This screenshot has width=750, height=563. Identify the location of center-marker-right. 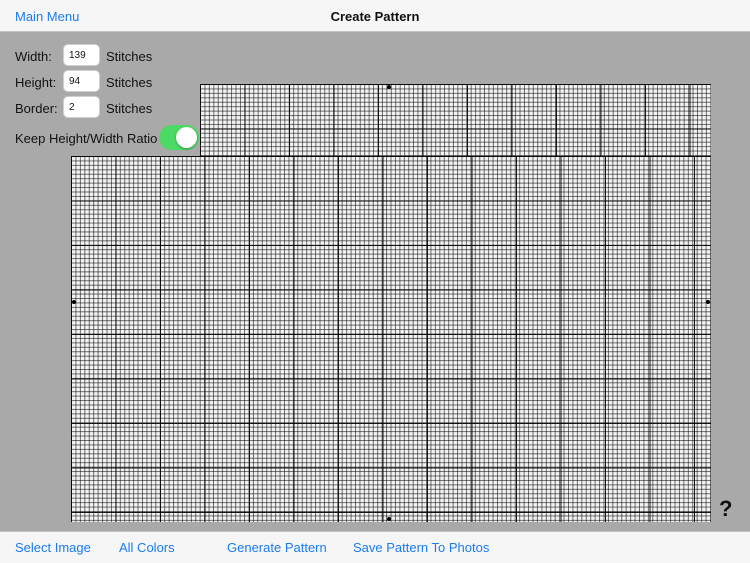
(708, 302).